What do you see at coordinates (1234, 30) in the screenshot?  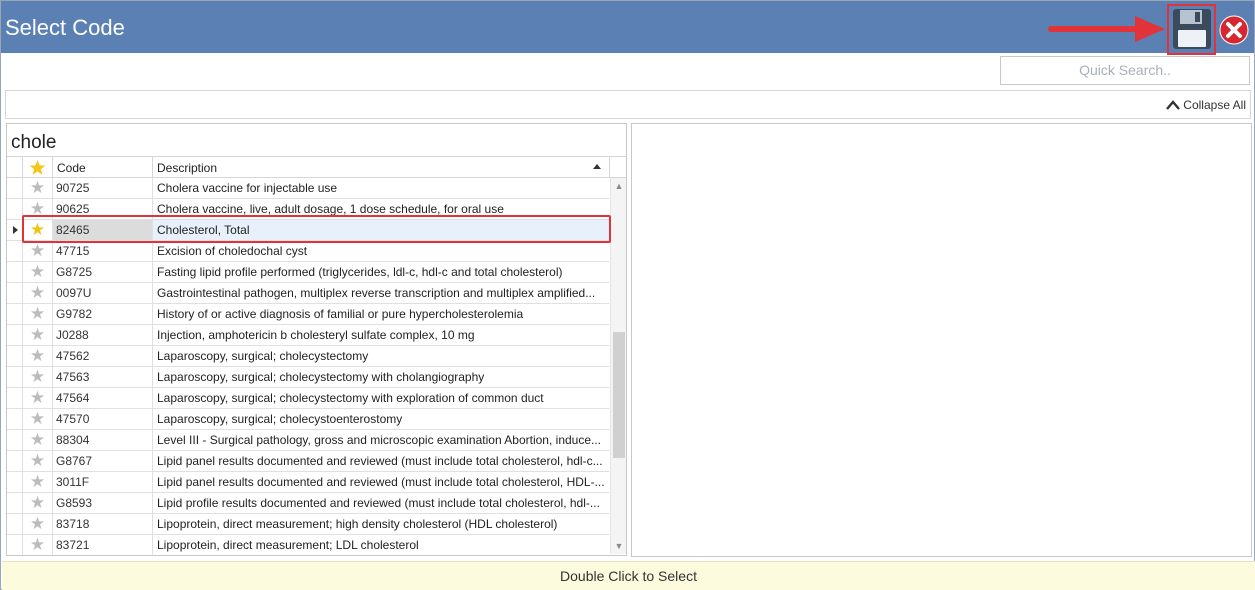 I see `close-icon` at bounding box center [1234, 30].